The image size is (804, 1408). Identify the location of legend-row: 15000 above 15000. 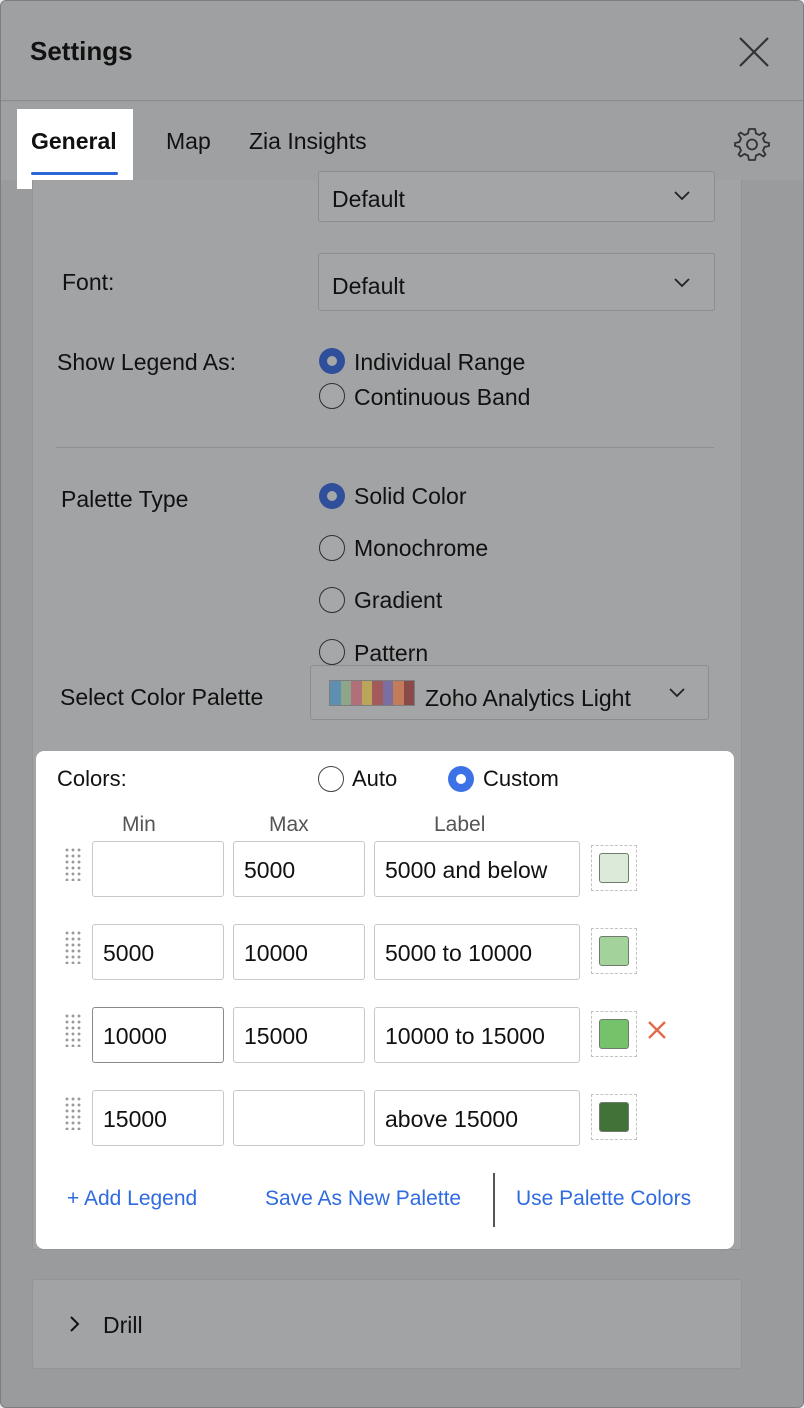
(385, 1119).